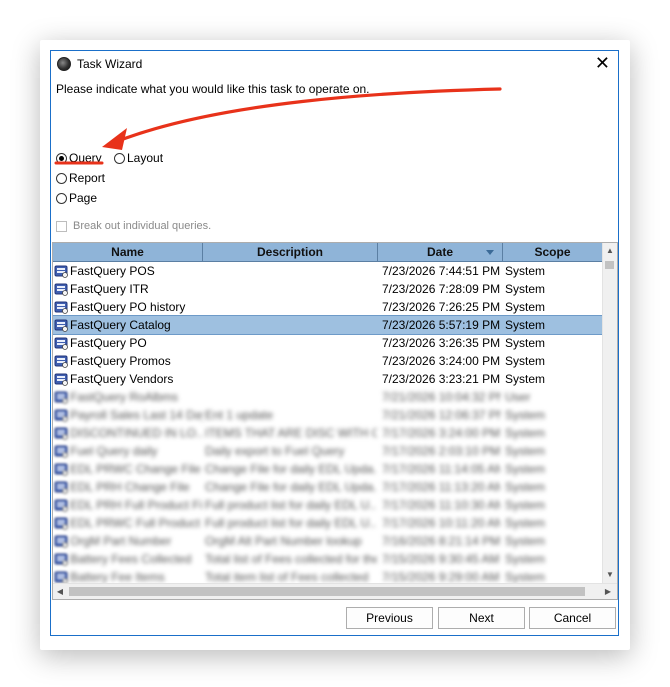  Describe the element at coordinates (309, 115) in the screenshot. I see `annotation-arrow-line` at that location.